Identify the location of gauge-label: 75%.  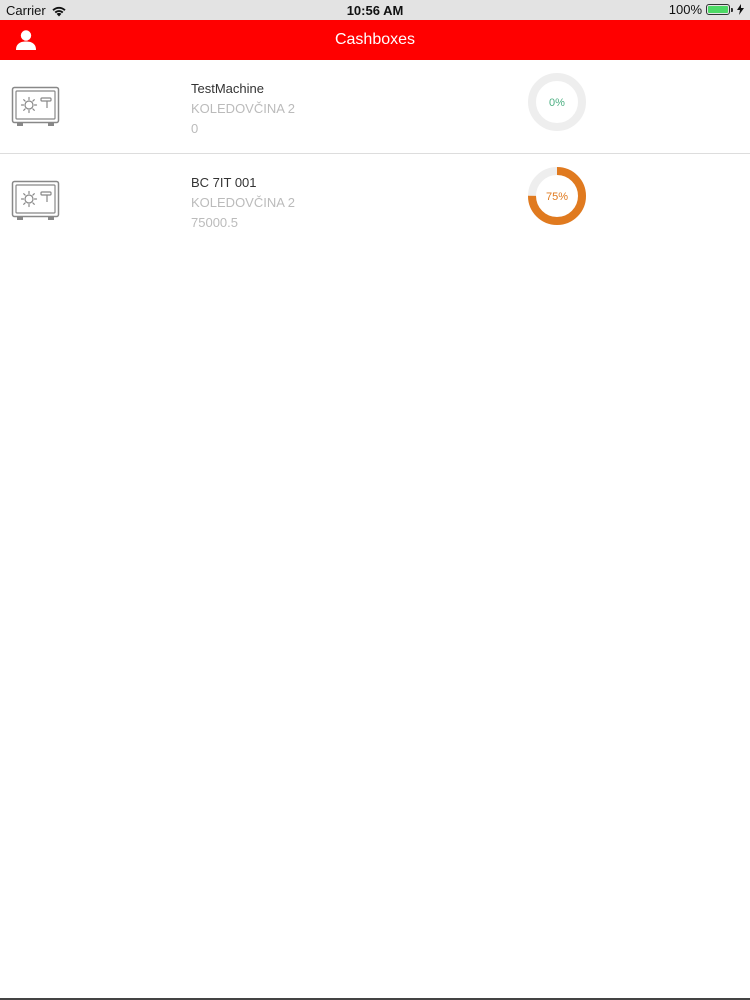
(557, 197).